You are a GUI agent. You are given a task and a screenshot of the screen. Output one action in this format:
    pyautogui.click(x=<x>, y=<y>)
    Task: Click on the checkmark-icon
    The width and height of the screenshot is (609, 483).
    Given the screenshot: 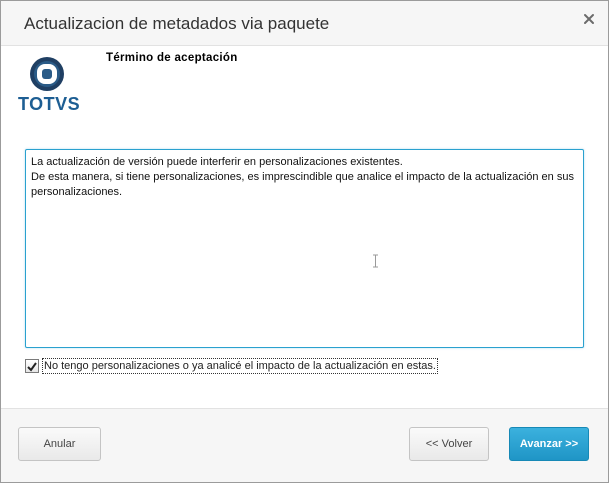 What is the action you would take?
    pyautogui.click(x=32, y=367)
    